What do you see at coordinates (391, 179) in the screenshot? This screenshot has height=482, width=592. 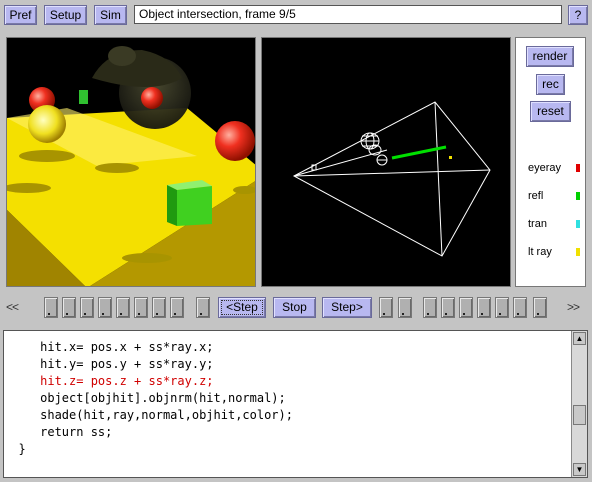 I see `wireframe-scene` at bounding box center [391, 179].